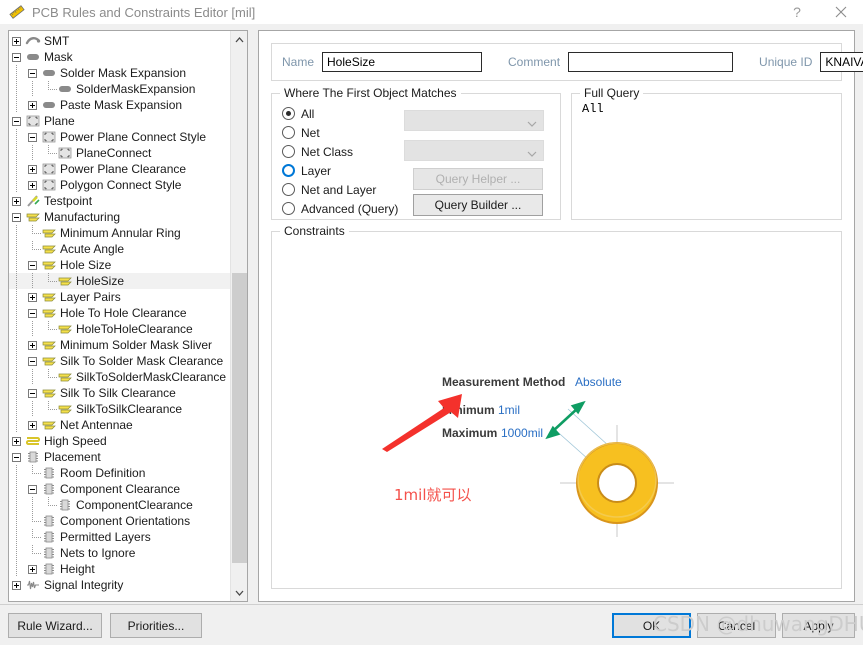  I want to click on tree-item: Mask, so click(119, 57).